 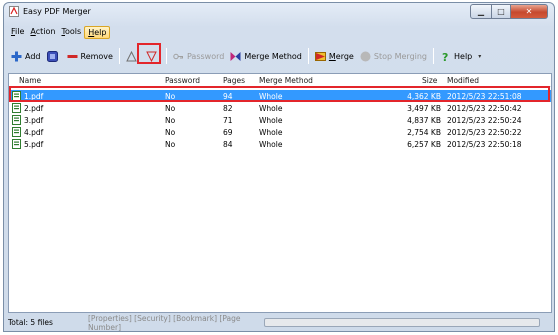 What do you see at coordinates (320, 56) in the screenshot?
I see `merge-icon` at bounding box center [320, 56].